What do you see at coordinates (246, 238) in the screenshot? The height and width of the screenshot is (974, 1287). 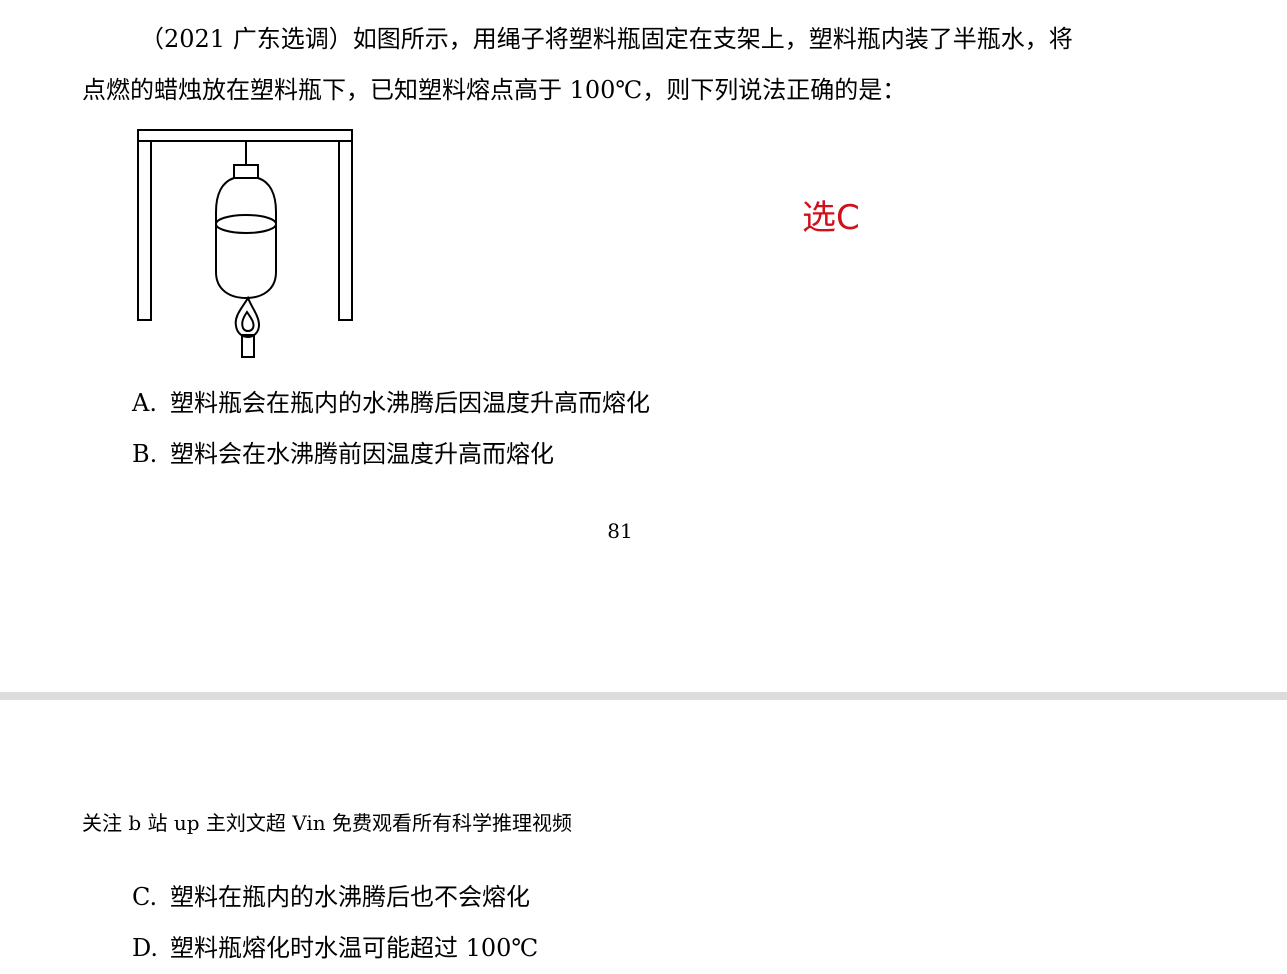 I see `plastic-bottle` at bounding box center [246, 238].